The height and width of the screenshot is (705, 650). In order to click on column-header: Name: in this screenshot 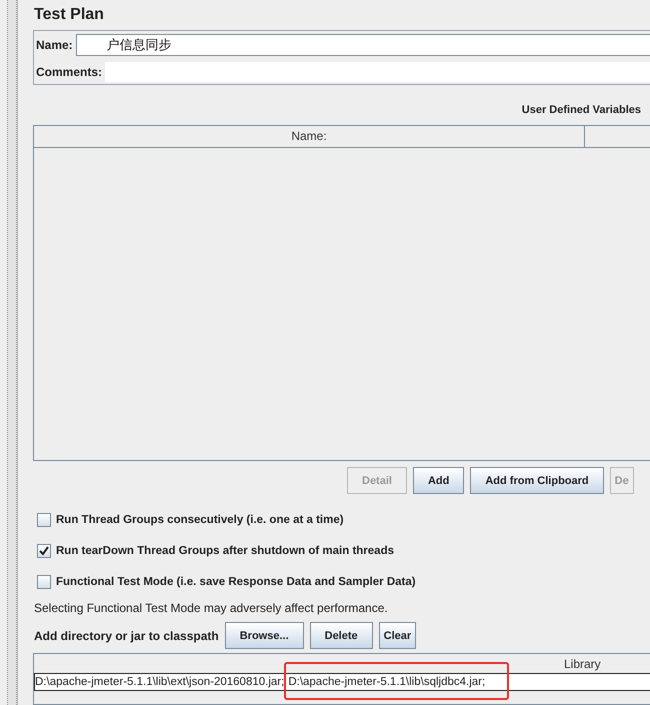, I will do `click(309, 136)`.